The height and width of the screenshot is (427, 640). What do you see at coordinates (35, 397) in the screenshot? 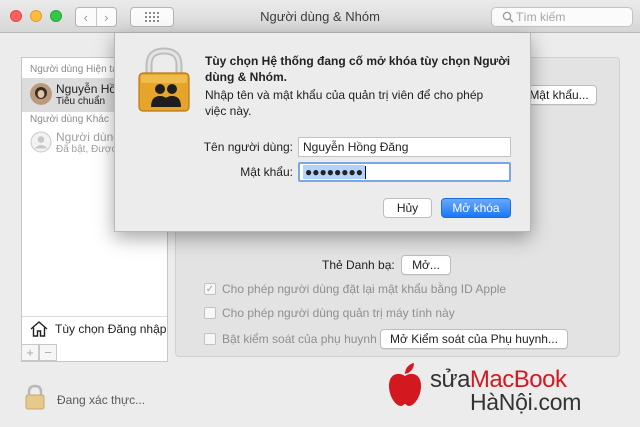
I see `lock-icon` at bounding box center [35, 397].